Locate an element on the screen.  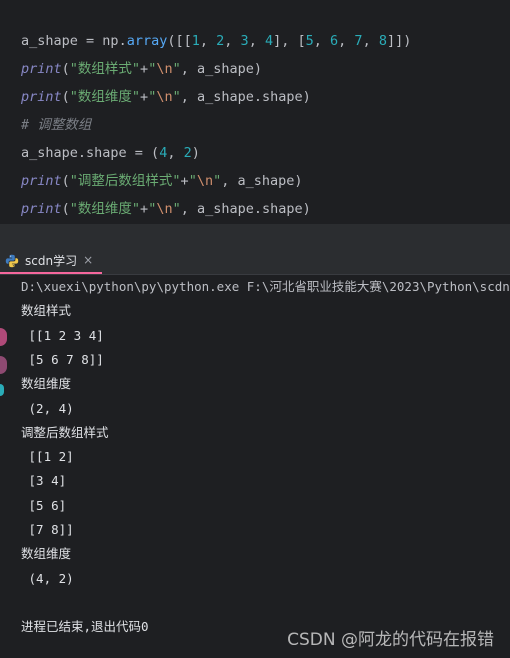
code-token: # 调整数组 is located at coordinates (56, 125).